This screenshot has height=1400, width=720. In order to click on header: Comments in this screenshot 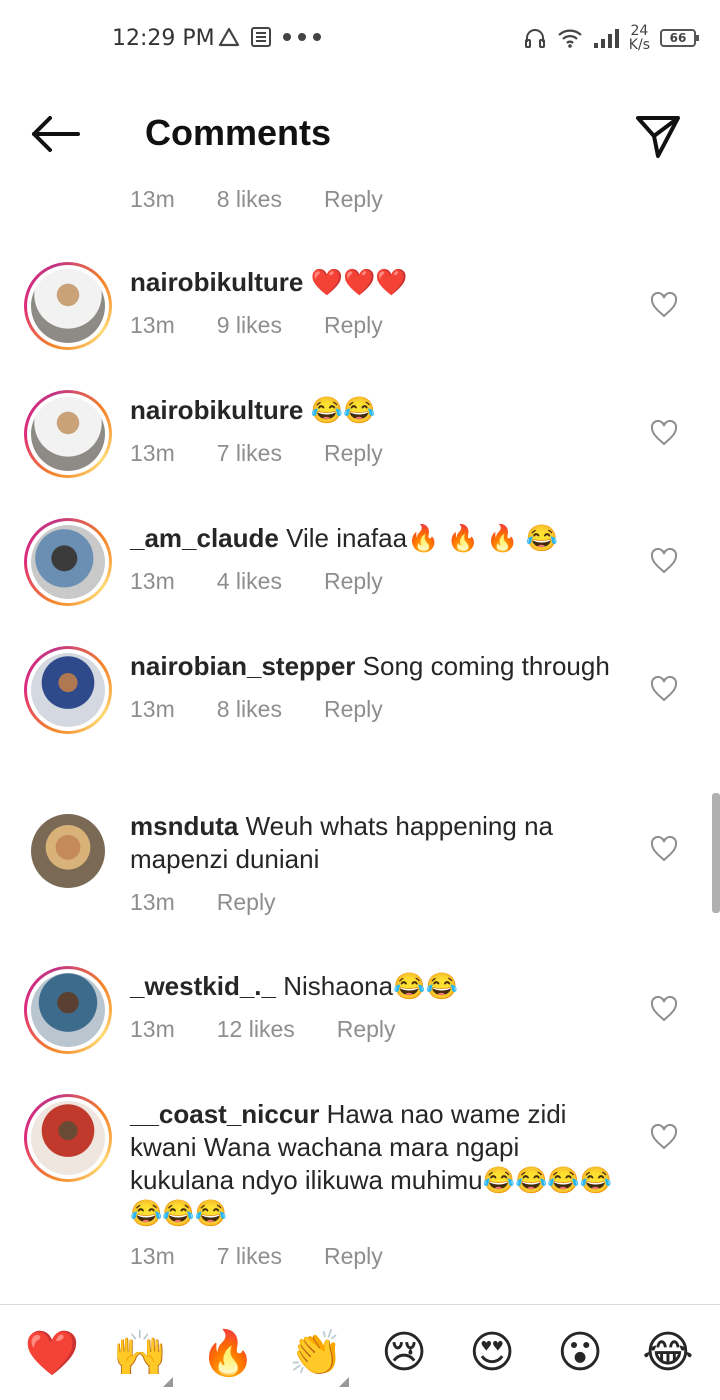, I will do `click(360, 137)`.